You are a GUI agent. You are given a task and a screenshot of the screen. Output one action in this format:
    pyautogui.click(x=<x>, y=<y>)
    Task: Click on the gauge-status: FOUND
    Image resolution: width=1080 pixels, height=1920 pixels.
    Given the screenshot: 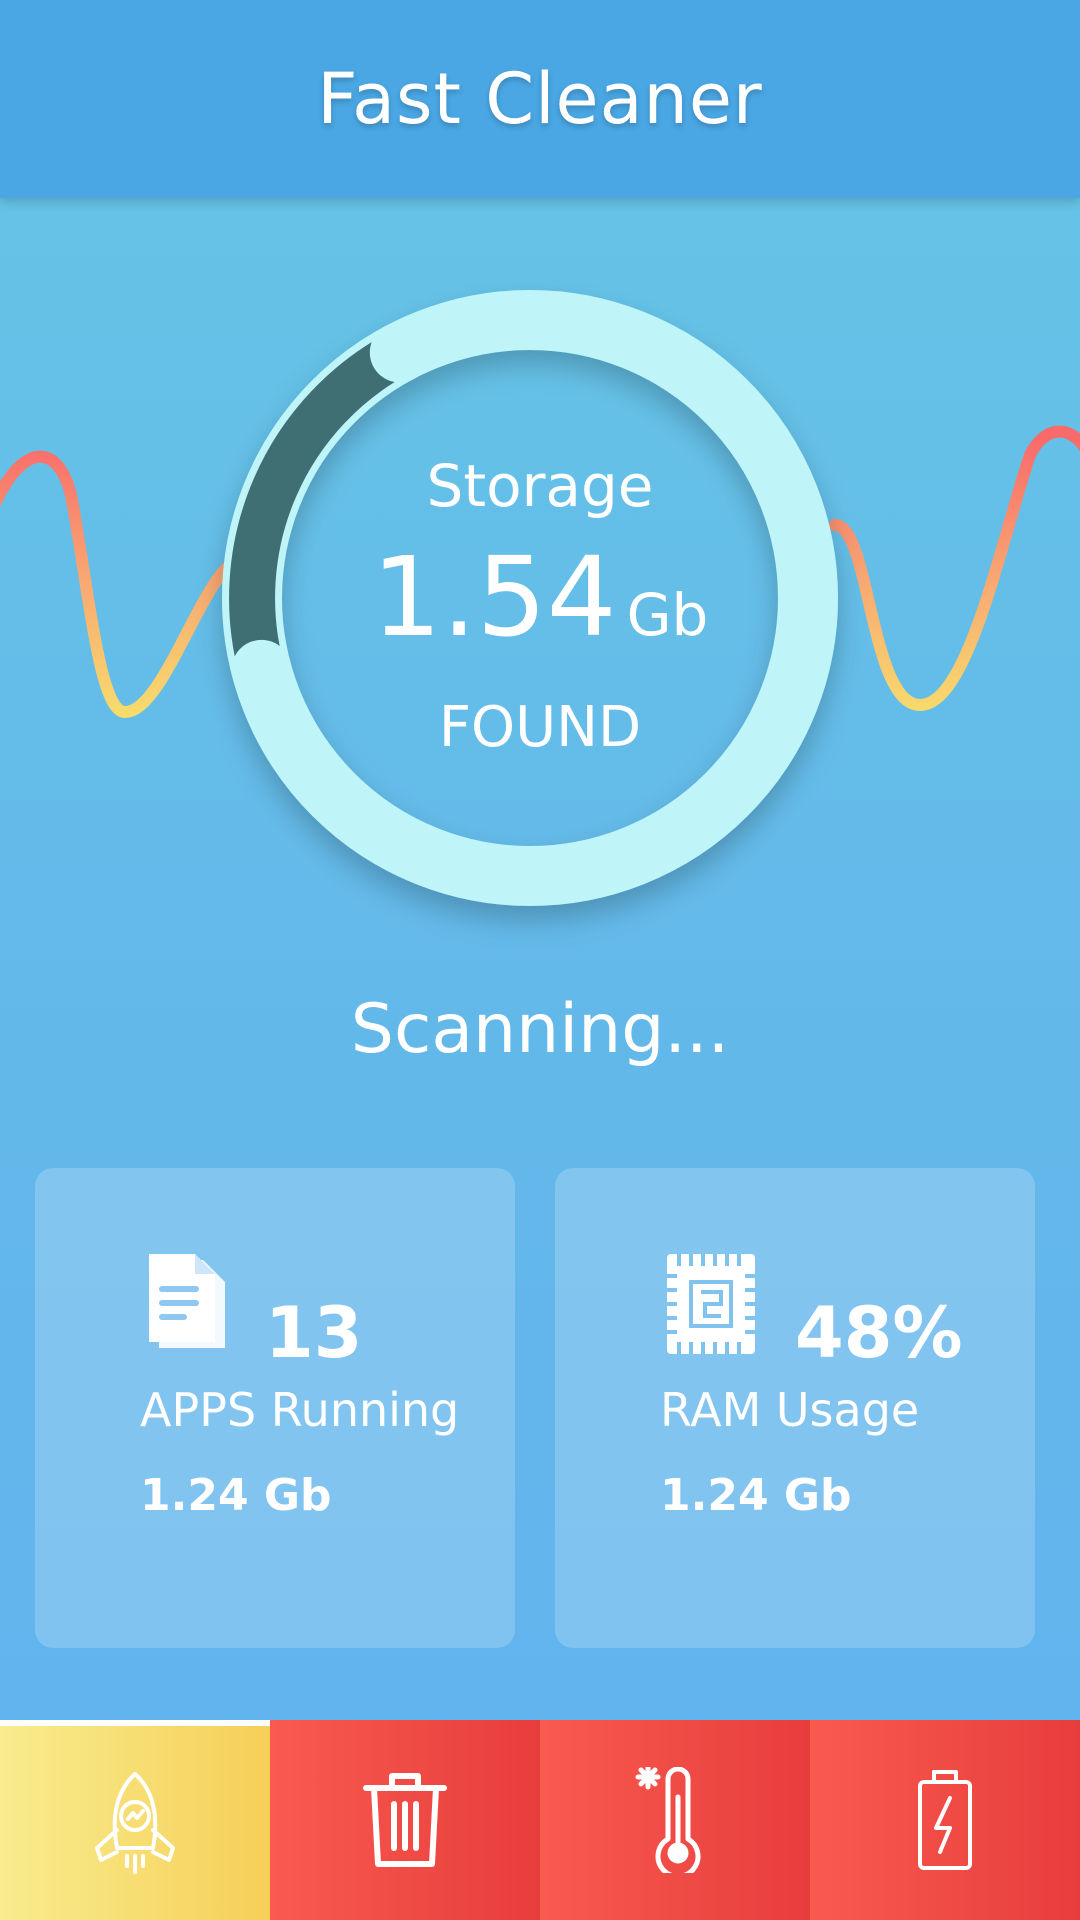 What is the action you would take?
    pyautogui.click(x=540, y=727)
    